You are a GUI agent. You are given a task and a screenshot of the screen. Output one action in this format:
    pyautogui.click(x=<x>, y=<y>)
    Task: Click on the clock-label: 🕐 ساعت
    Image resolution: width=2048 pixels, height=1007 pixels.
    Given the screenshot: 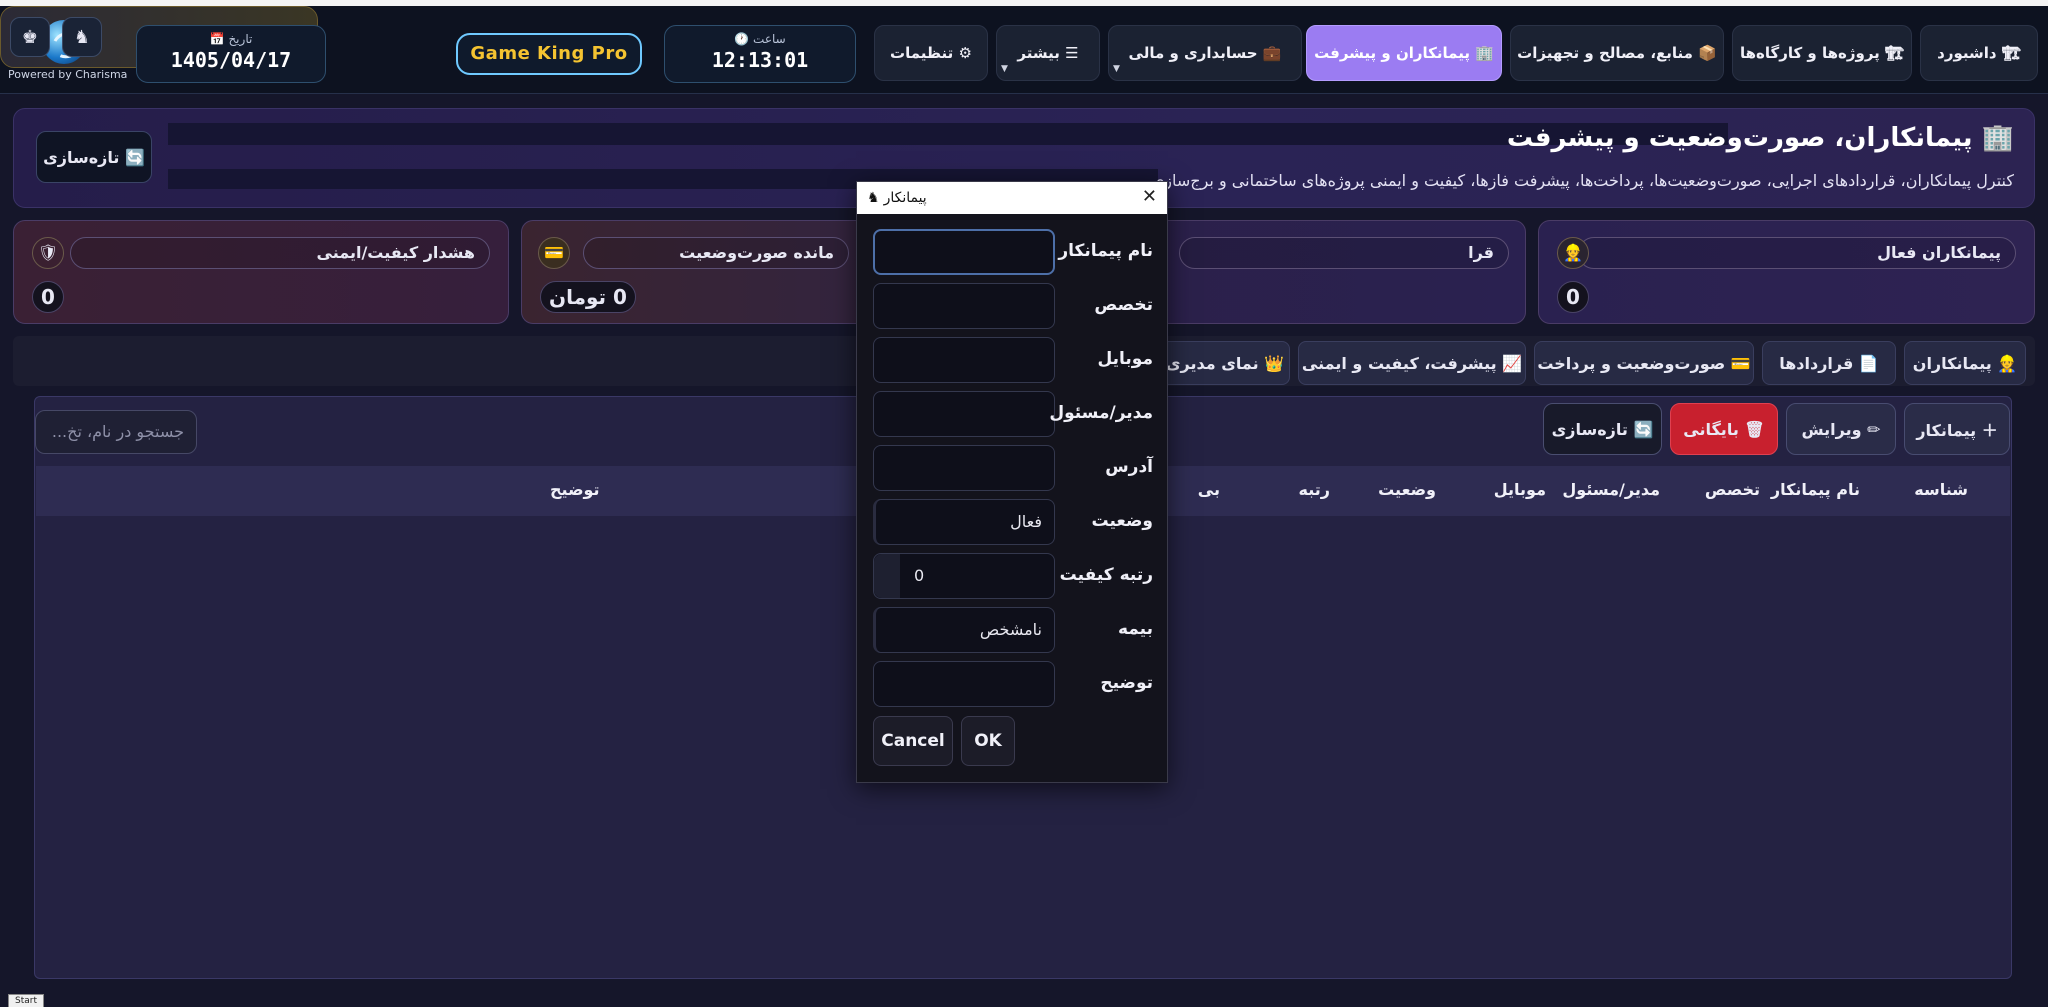 What is the action you would take?
    pyautogui.click(x=760, y=39)
    